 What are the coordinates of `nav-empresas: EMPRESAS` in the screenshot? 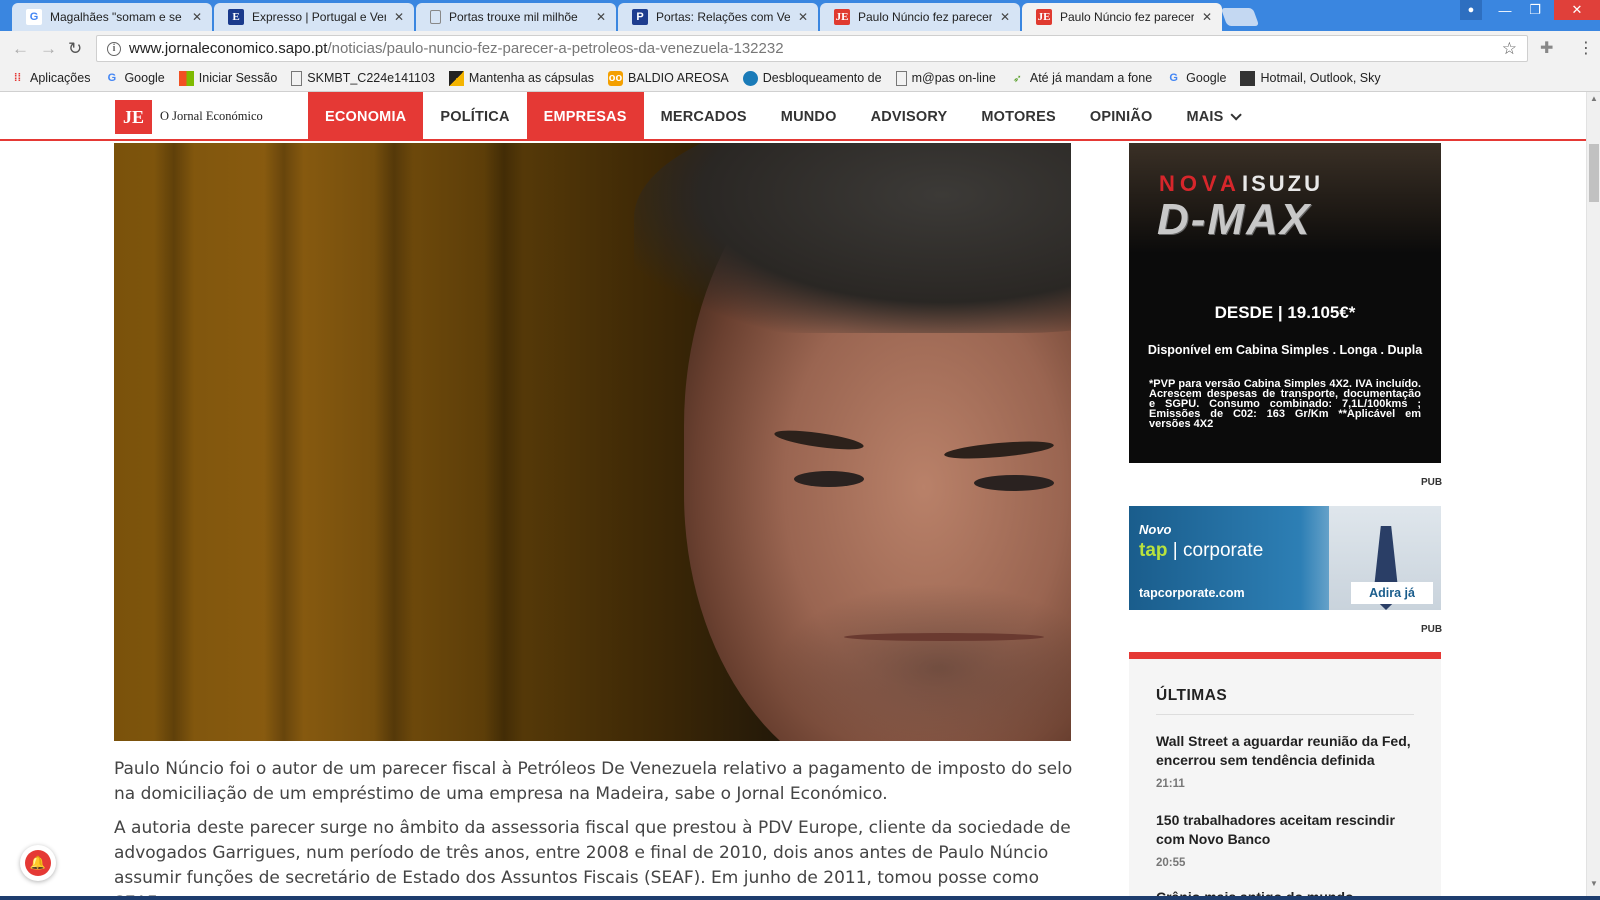 It's located at (585, 116).